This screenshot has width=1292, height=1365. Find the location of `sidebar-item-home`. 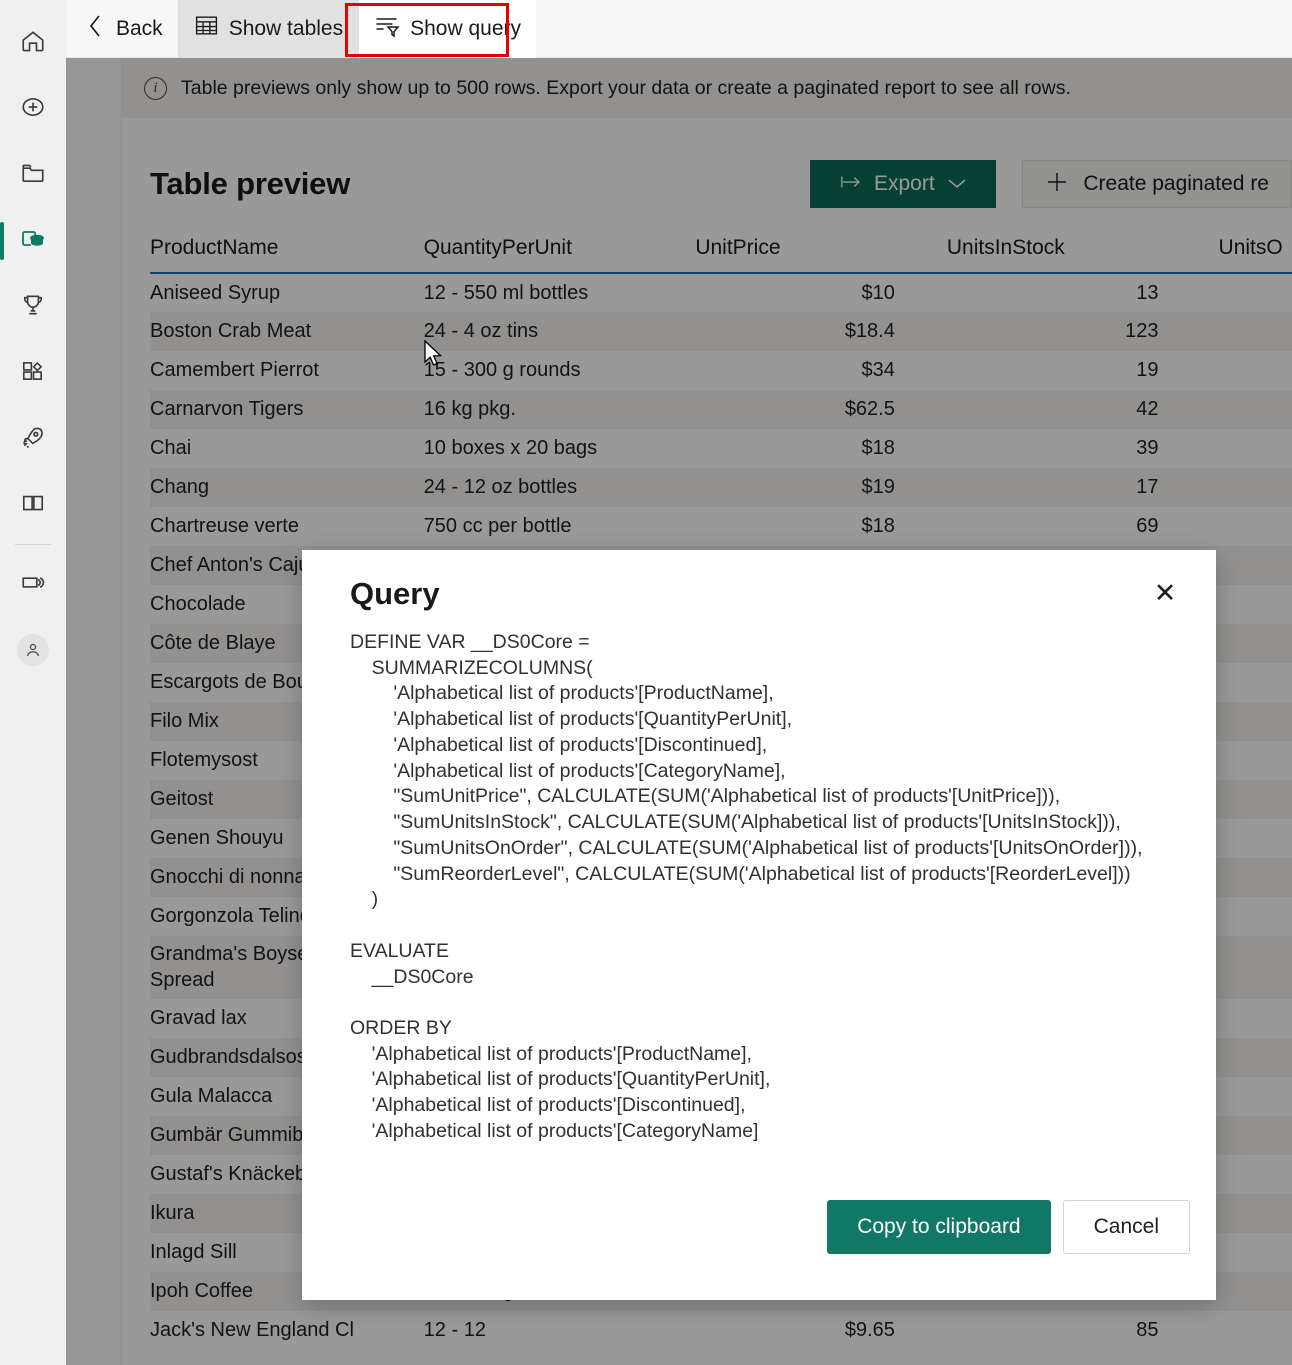

sidebar-item-home is located at coordinates (33, 43).